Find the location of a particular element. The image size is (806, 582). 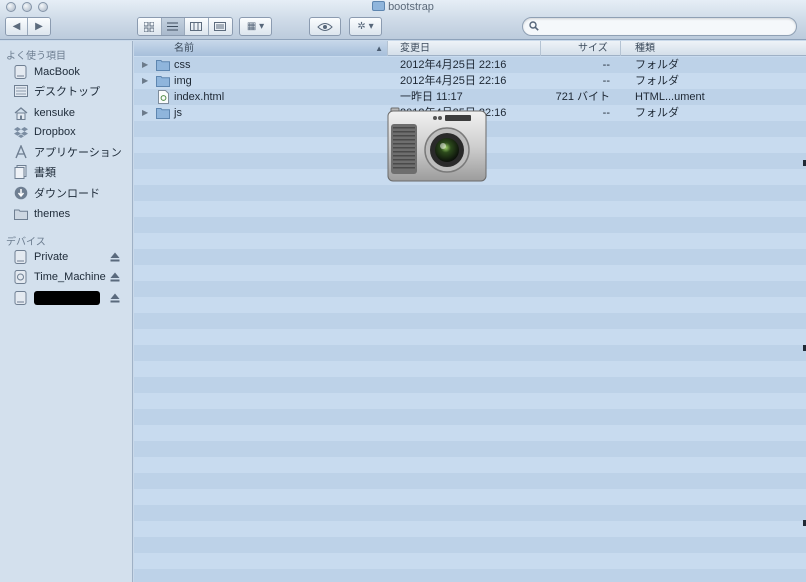

column-header-name: 名前 ▲ is located at coordinates (261, 48).